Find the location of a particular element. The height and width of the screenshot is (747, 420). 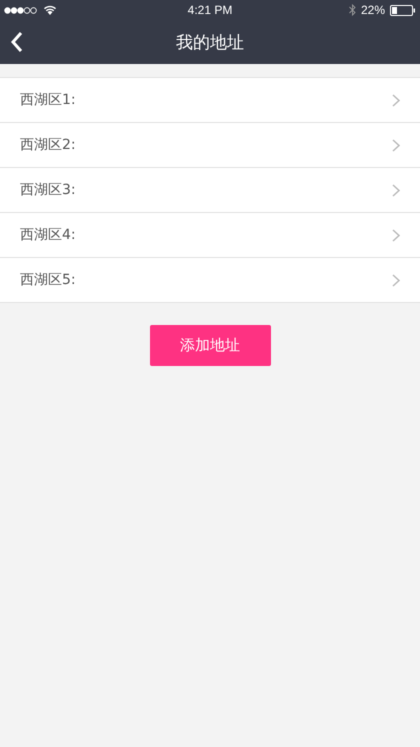

battery-icon is located at coordinates (403, 10).